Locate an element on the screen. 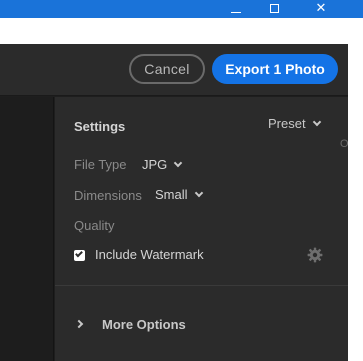  dimensions-value: Small is located at coordinates (171, 194).